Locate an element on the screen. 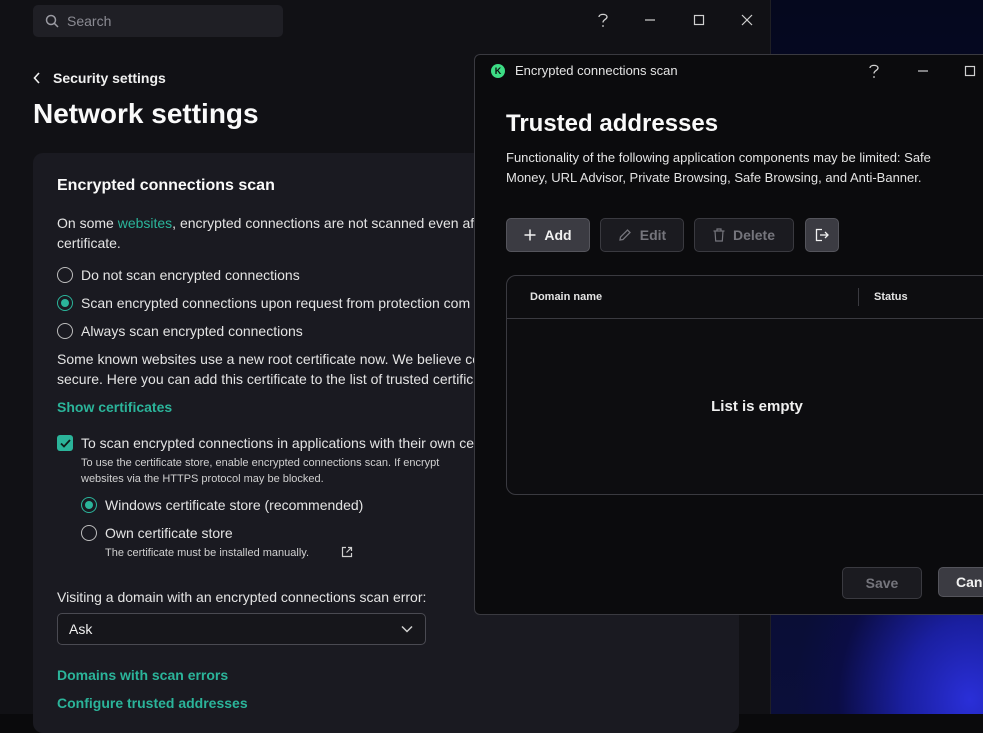  radio-always-scan is located at coordinates (65, 331).